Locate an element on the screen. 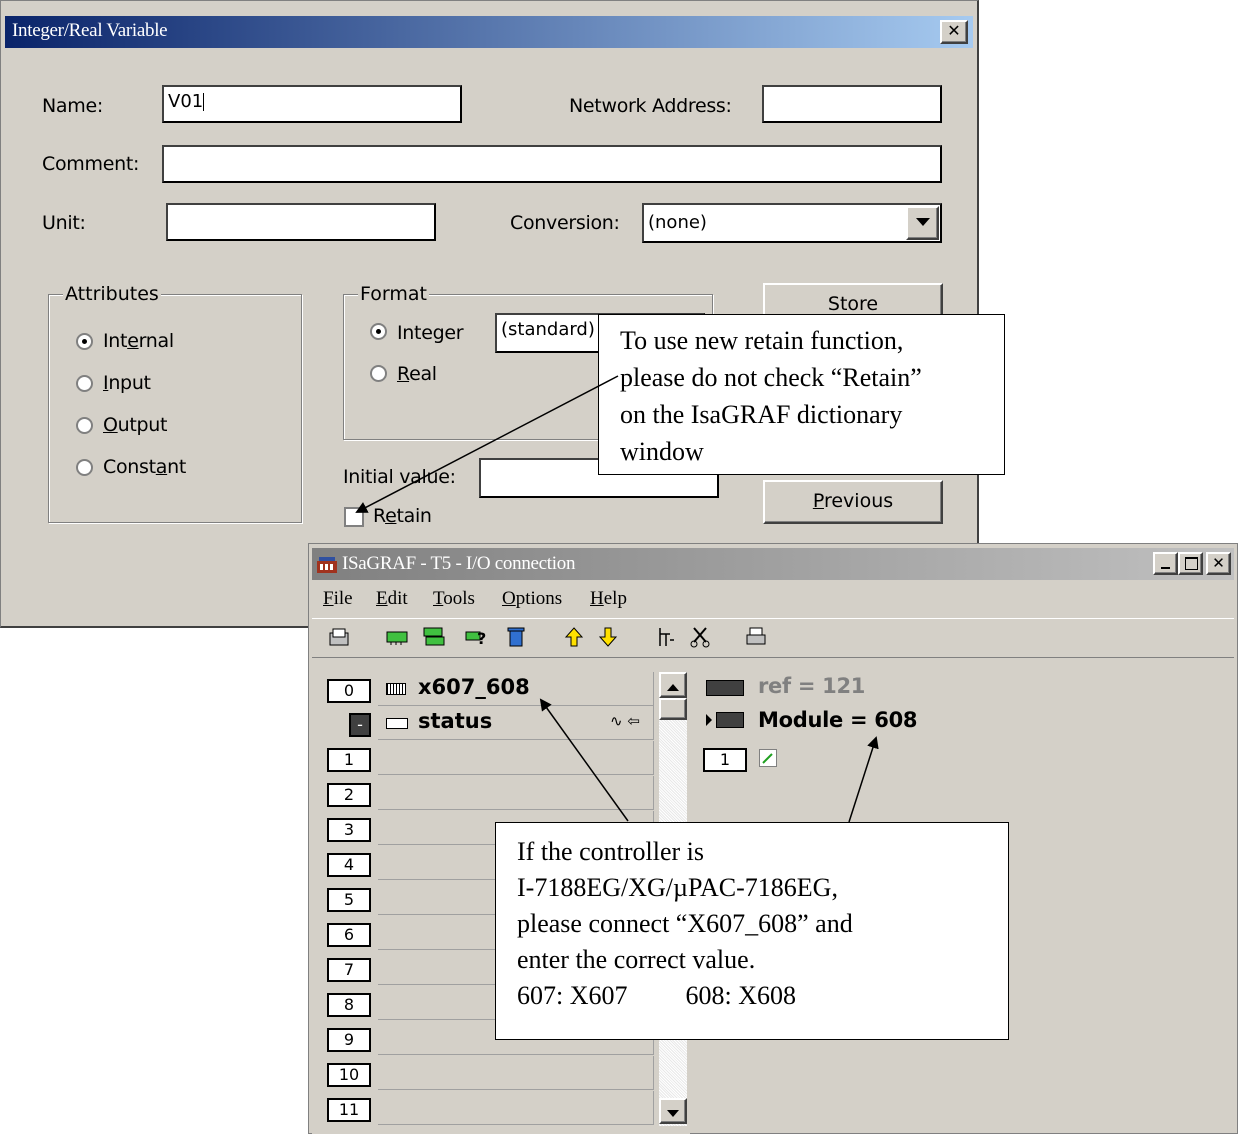 This screenshot has height=1134, width=1238. arrow-to-module is located at coordinates (863, 779).